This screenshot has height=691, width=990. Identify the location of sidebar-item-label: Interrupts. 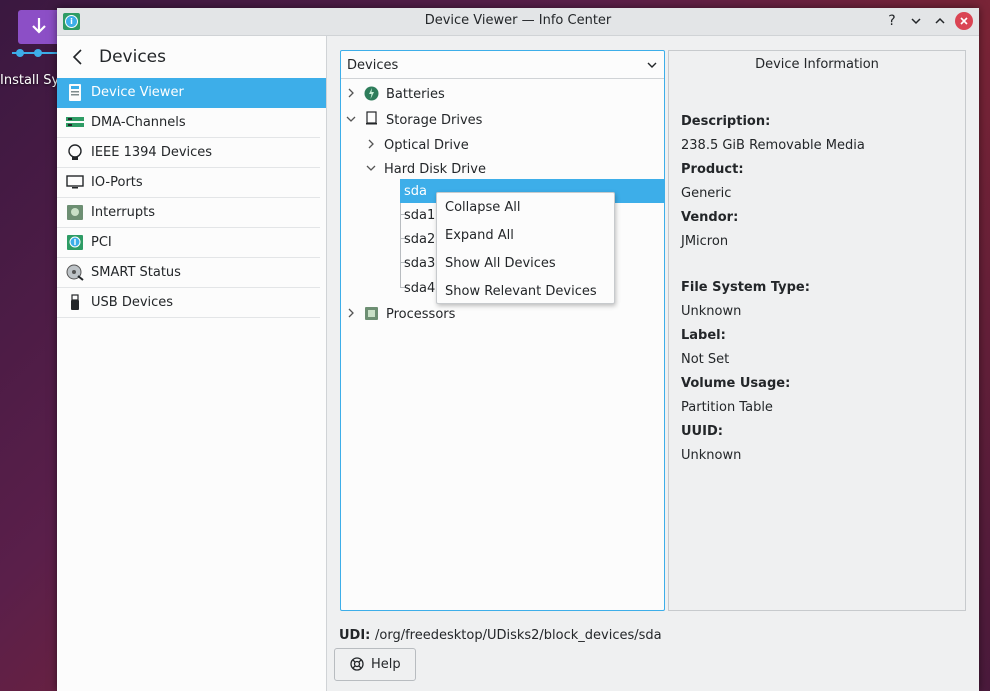
(123, 212).